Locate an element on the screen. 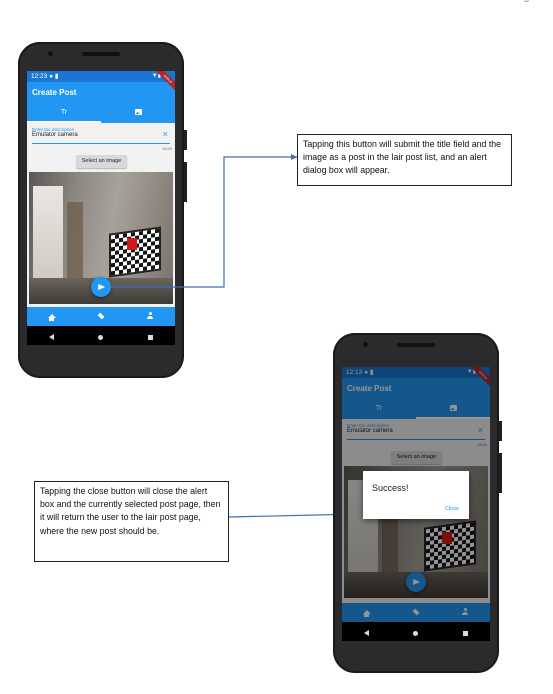 This screenshot has height=694, width=553. room-shelf is located at coordinates (75, 240).